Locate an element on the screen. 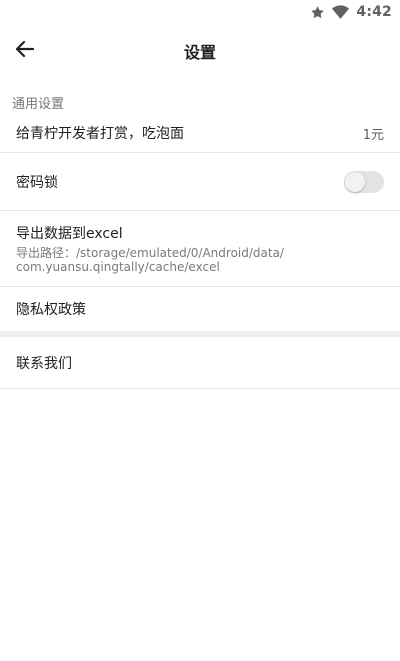 This screenshot has height=661, width=400. donate-label: 给青柠开发者打赏，吃泡面 is located at coordinates (100, 134).